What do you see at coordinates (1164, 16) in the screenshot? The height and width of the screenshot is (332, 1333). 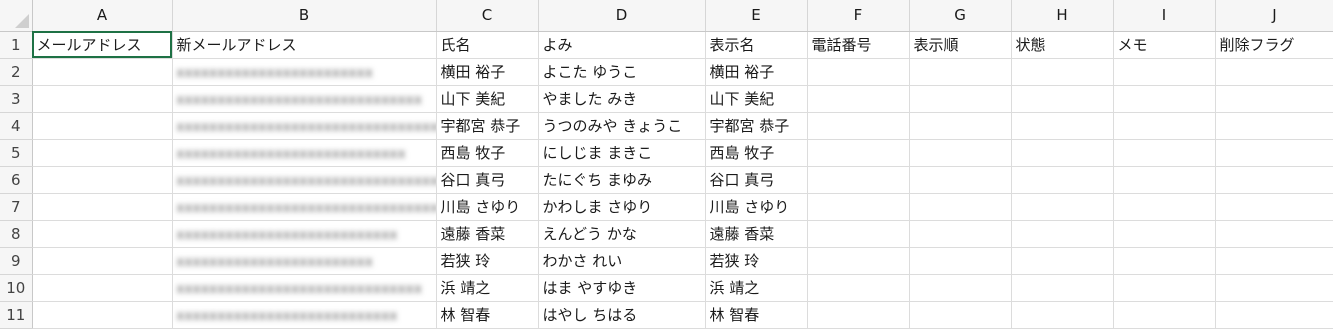 I see `column-header-i: I` at bounding box center [1164, 16].